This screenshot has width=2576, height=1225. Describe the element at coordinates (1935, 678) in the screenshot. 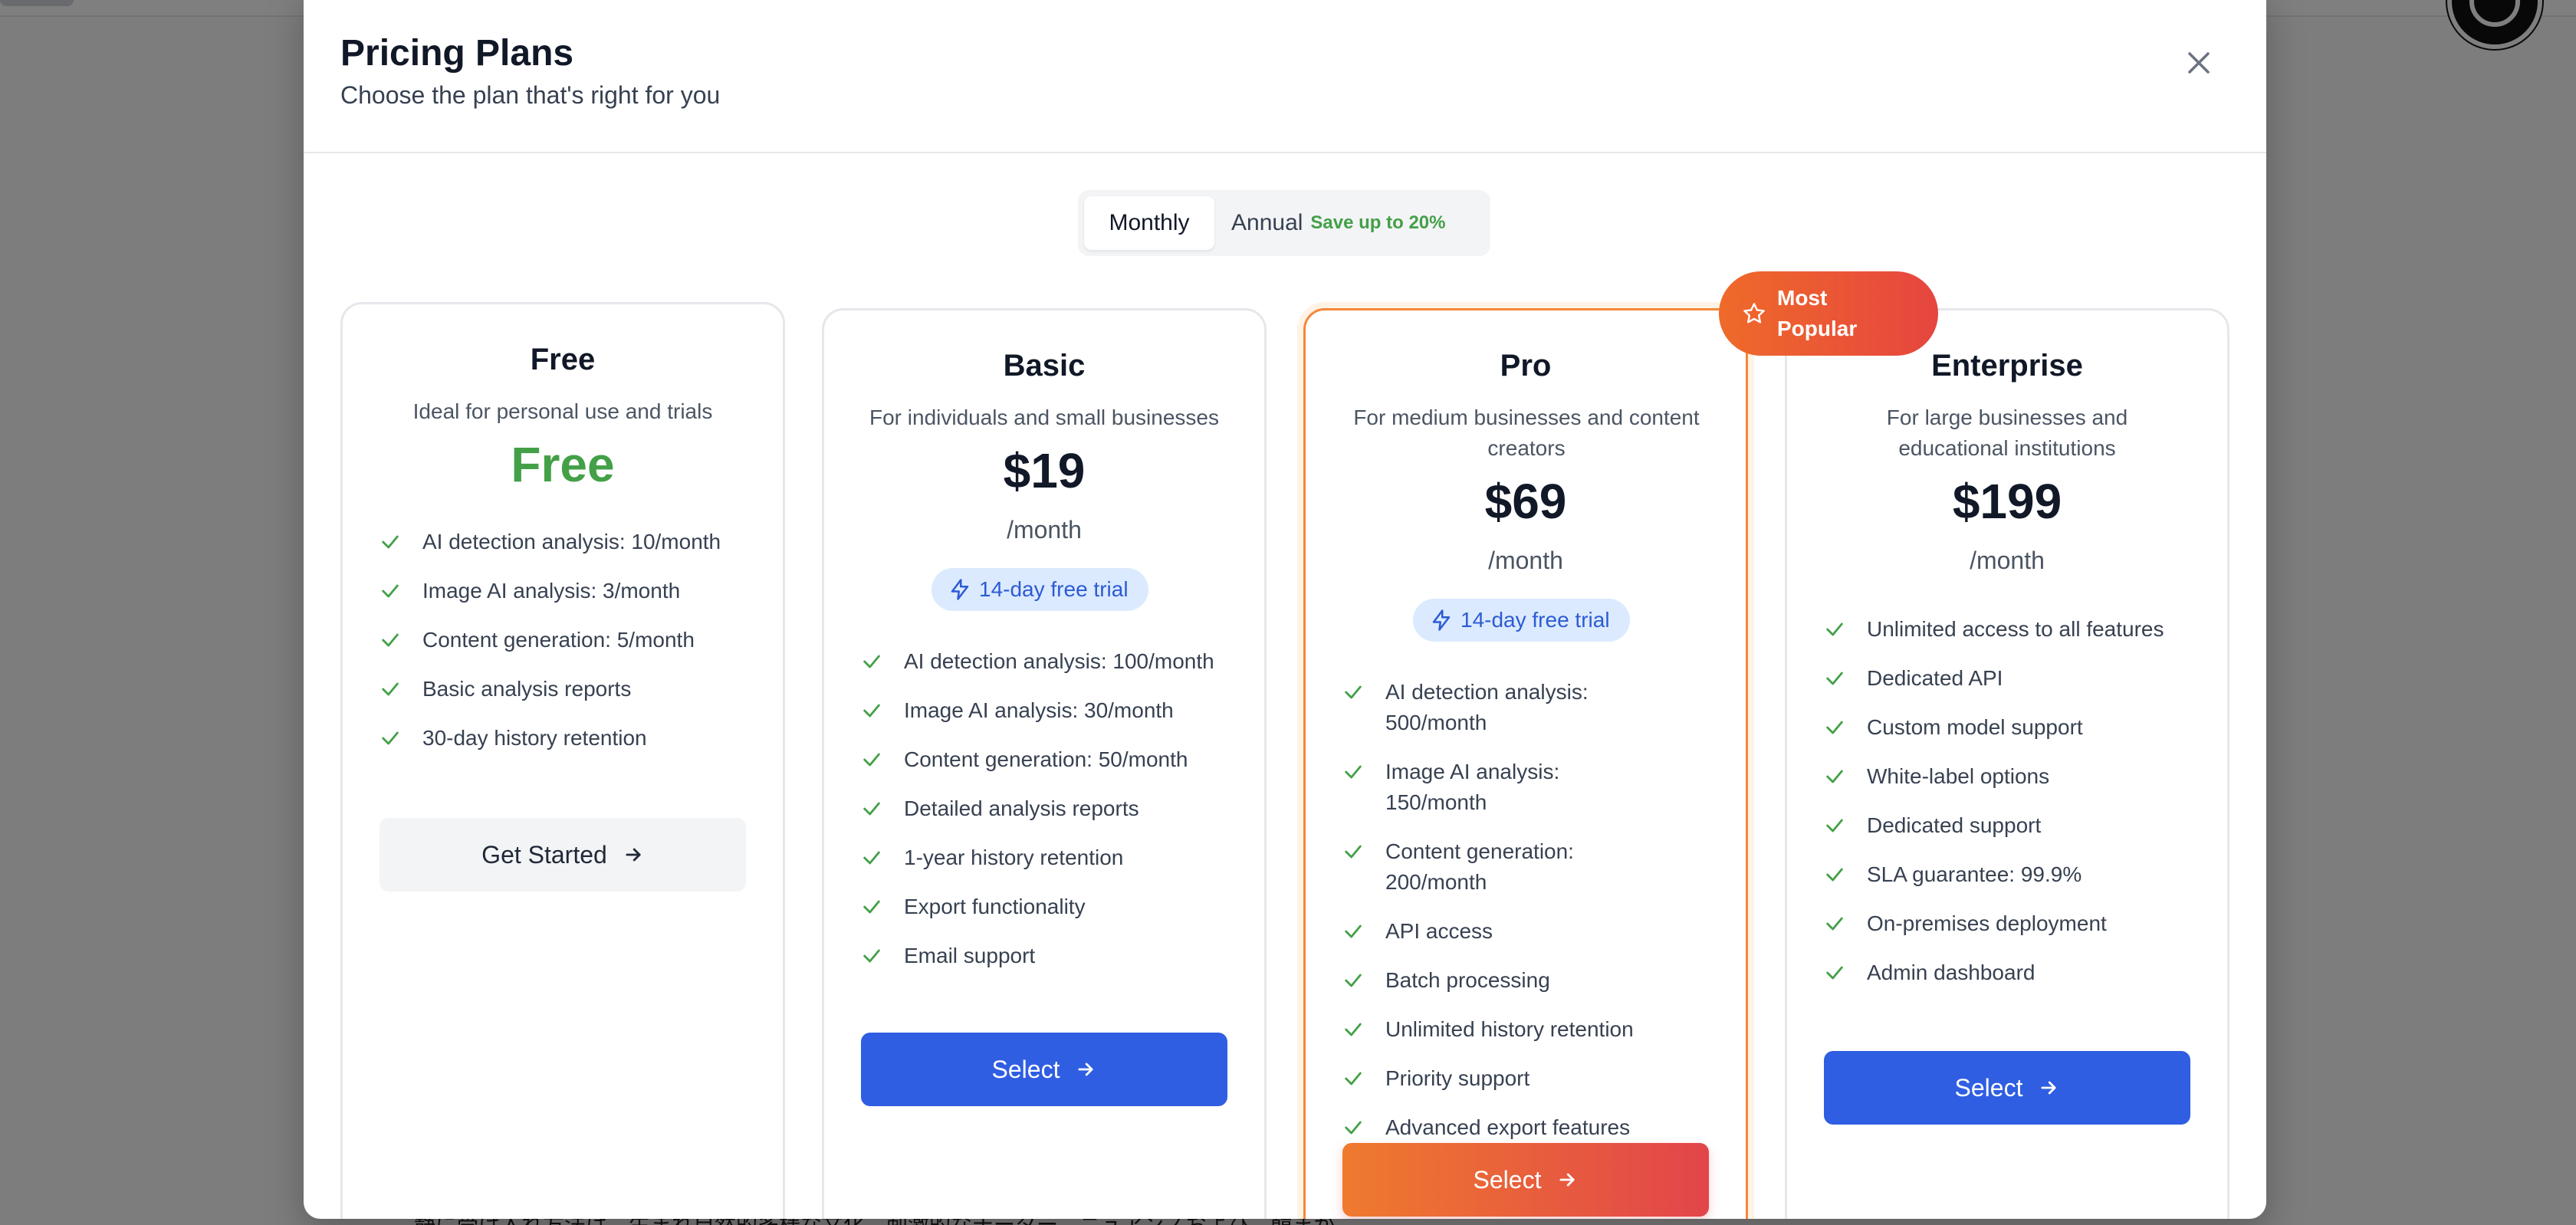

I see `feature-text: Dedicated API` at that location.